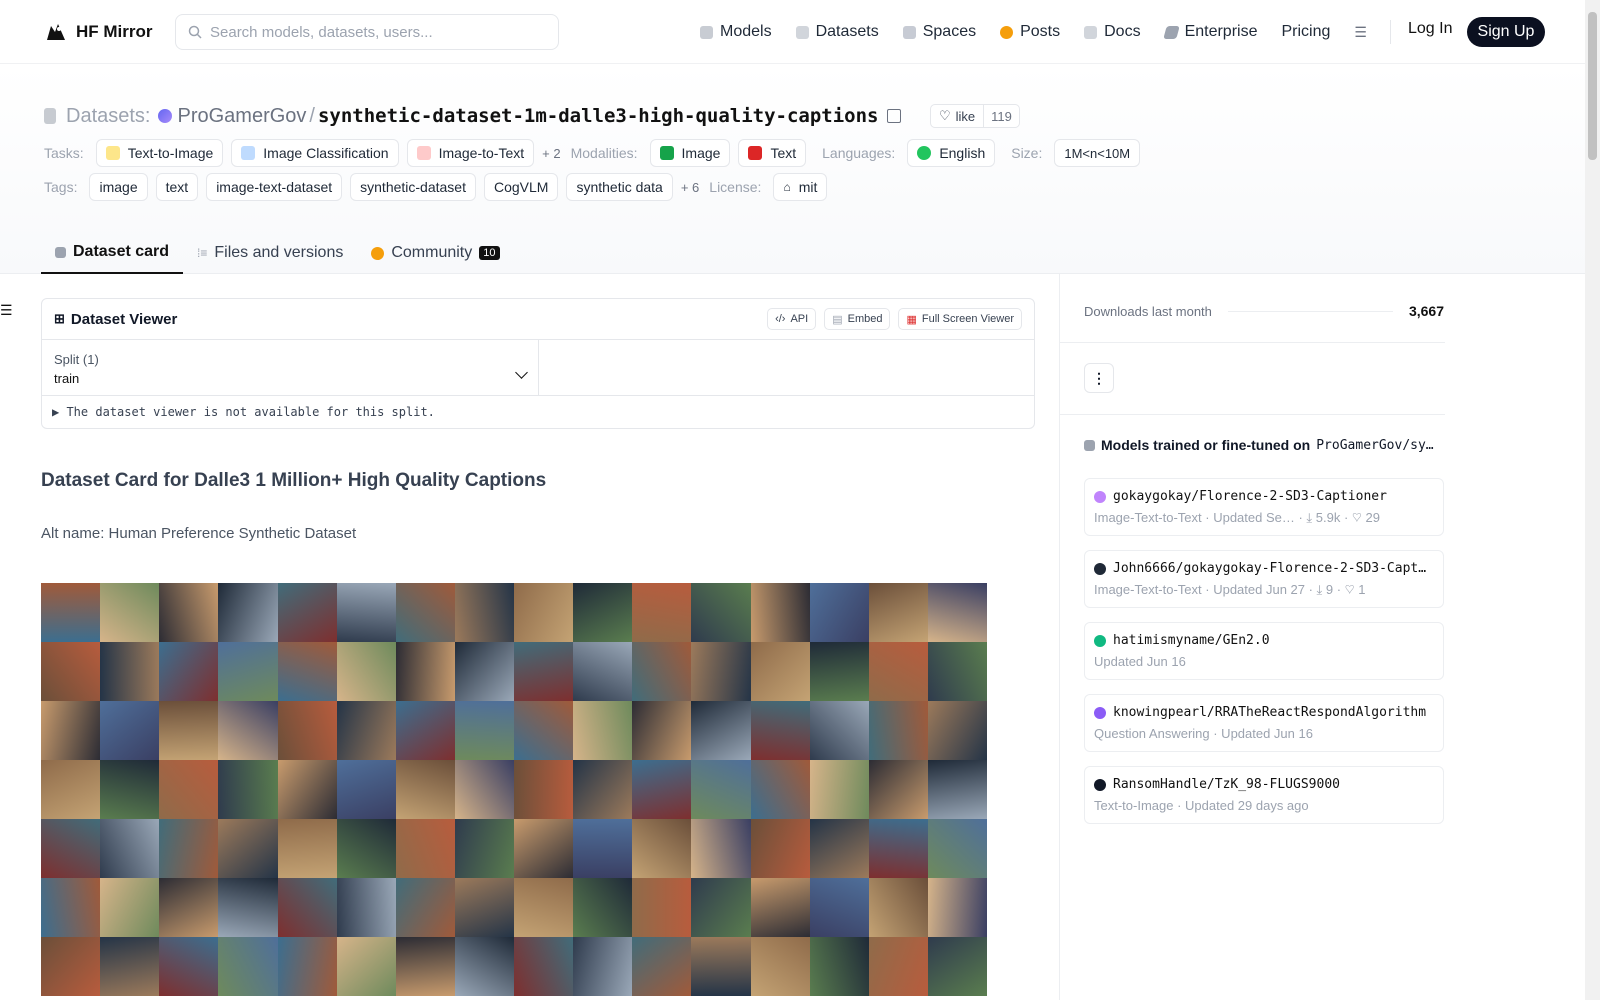 The width and height of the screenshot is (1600, 1000). What do you see at coordinates (780, 319) in the screenshot?
I see `code-icon: ‹/›` at bounding box center [780, 319].